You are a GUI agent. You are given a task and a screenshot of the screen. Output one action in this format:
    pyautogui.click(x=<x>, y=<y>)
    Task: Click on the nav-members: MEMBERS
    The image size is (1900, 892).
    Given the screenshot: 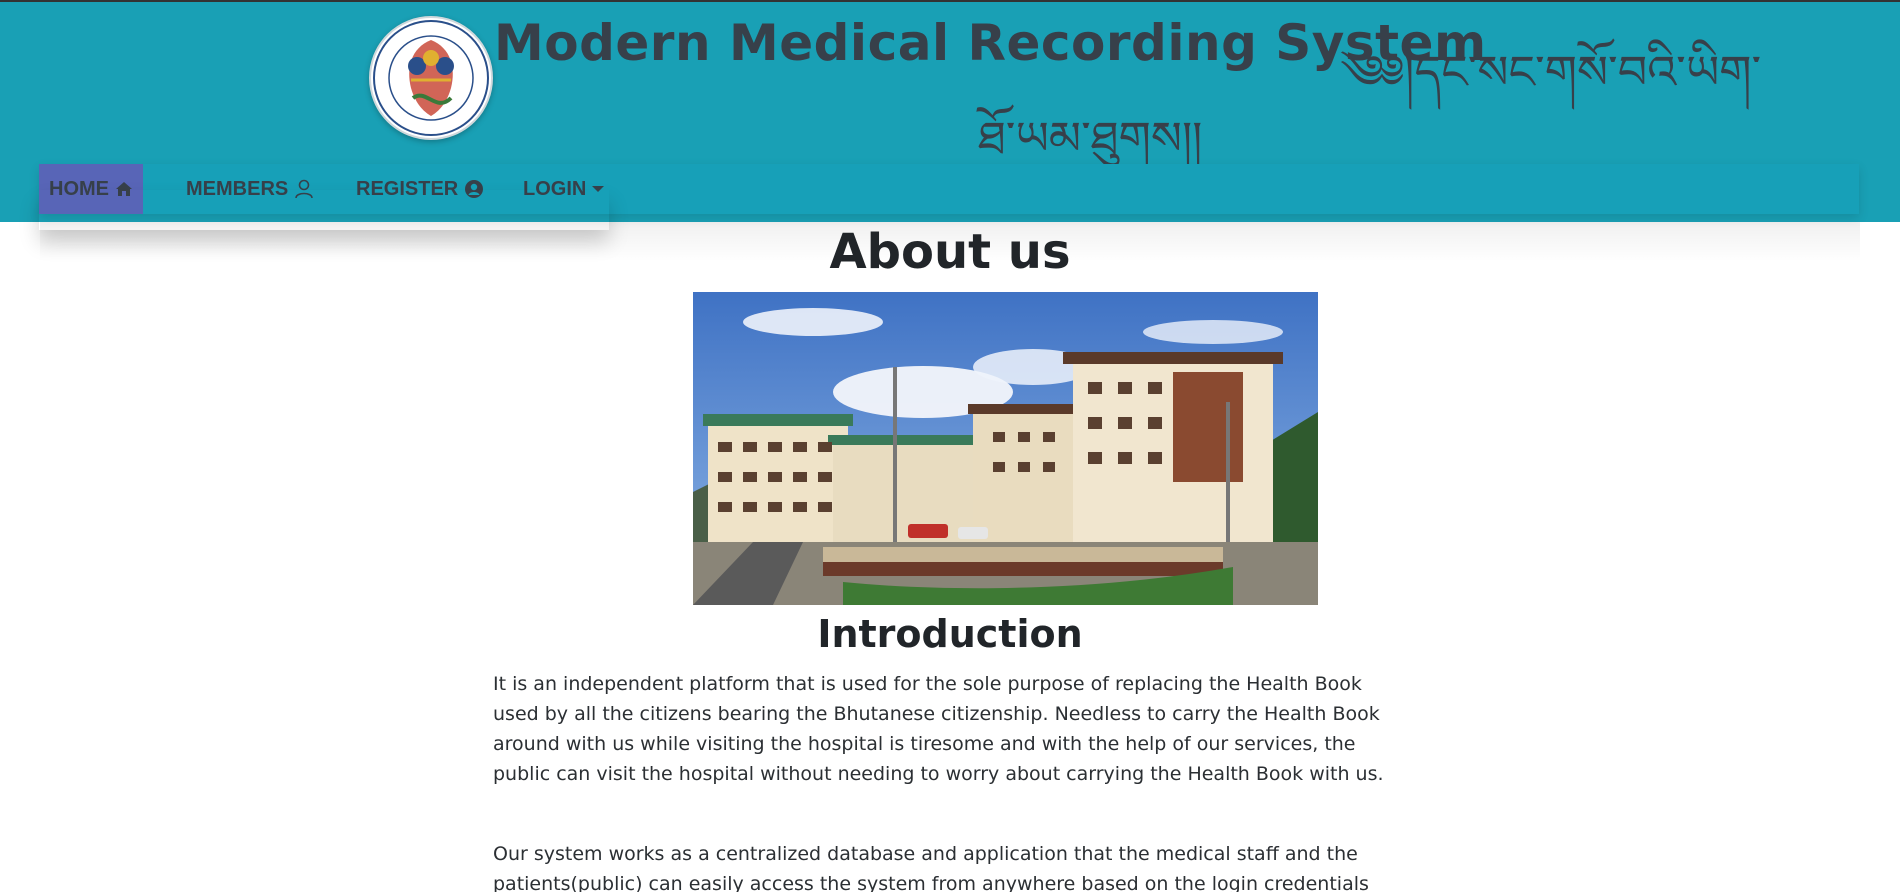 What is the action you would take?
    pyautogui.click(x=247, y=189)
    